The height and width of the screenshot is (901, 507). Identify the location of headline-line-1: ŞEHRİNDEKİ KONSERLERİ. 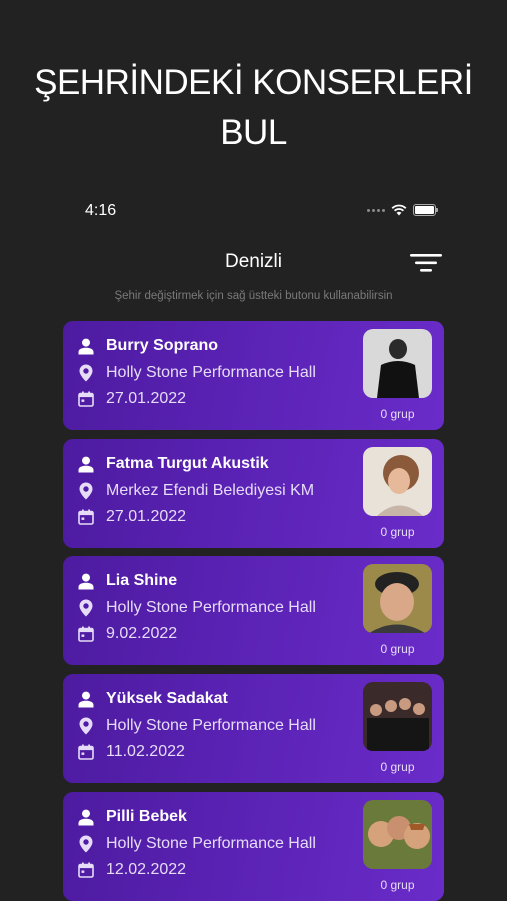
(253, 82).